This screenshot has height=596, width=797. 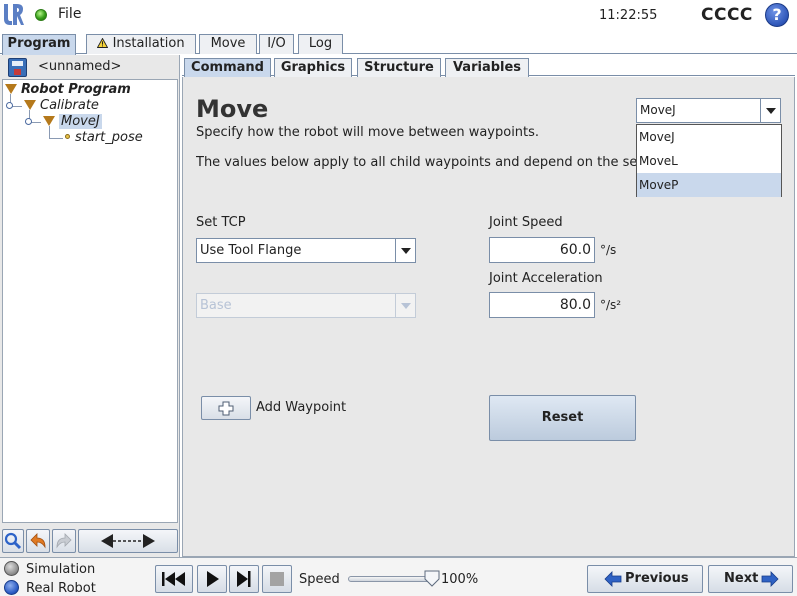 What do you see at coordinates (17, 67) in the screenshot?
I see `save-icon` at bounding box center [17, 67].